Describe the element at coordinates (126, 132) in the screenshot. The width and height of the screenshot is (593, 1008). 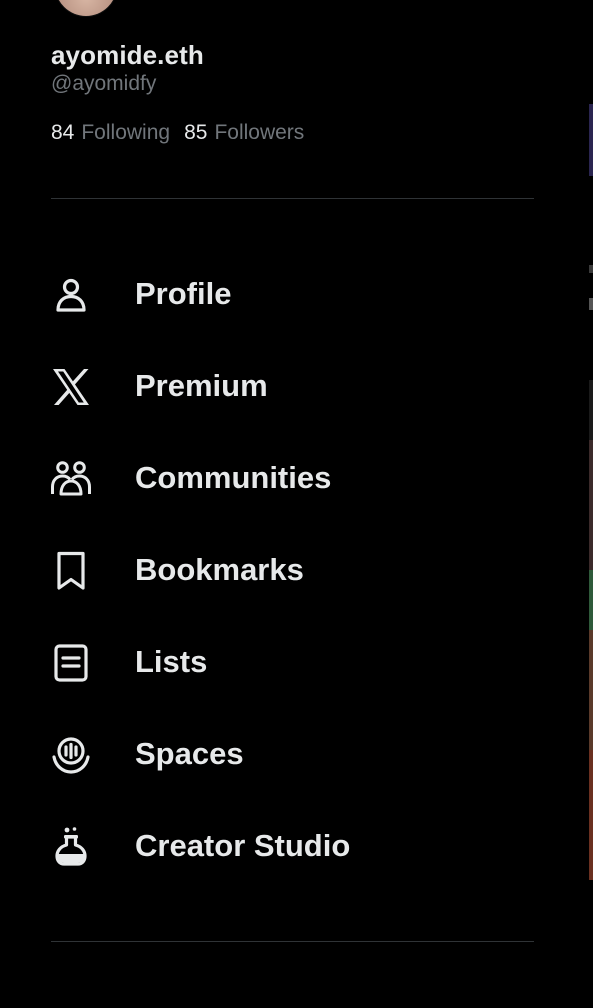
I see `following-label: Following` at that location.